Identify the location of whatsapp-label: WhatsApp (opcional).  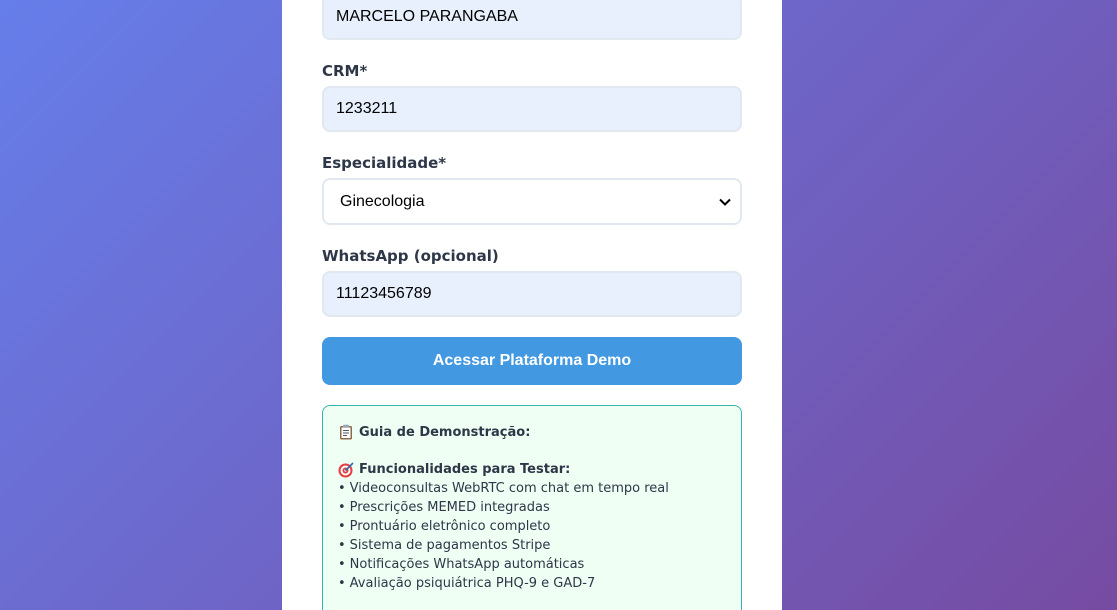
(410, 256).